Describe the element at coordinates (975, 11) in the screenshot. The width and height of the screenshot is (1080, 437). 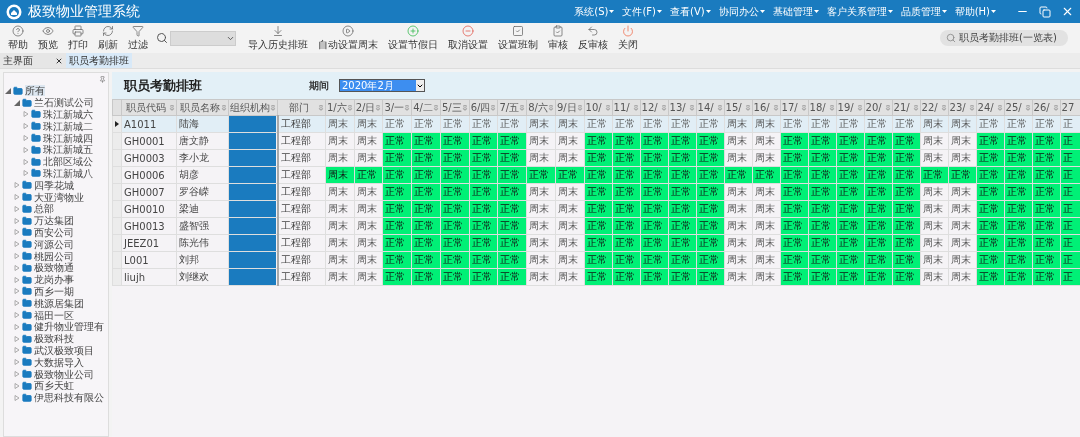
I see `menu-item: 帮助(H)` at that location.